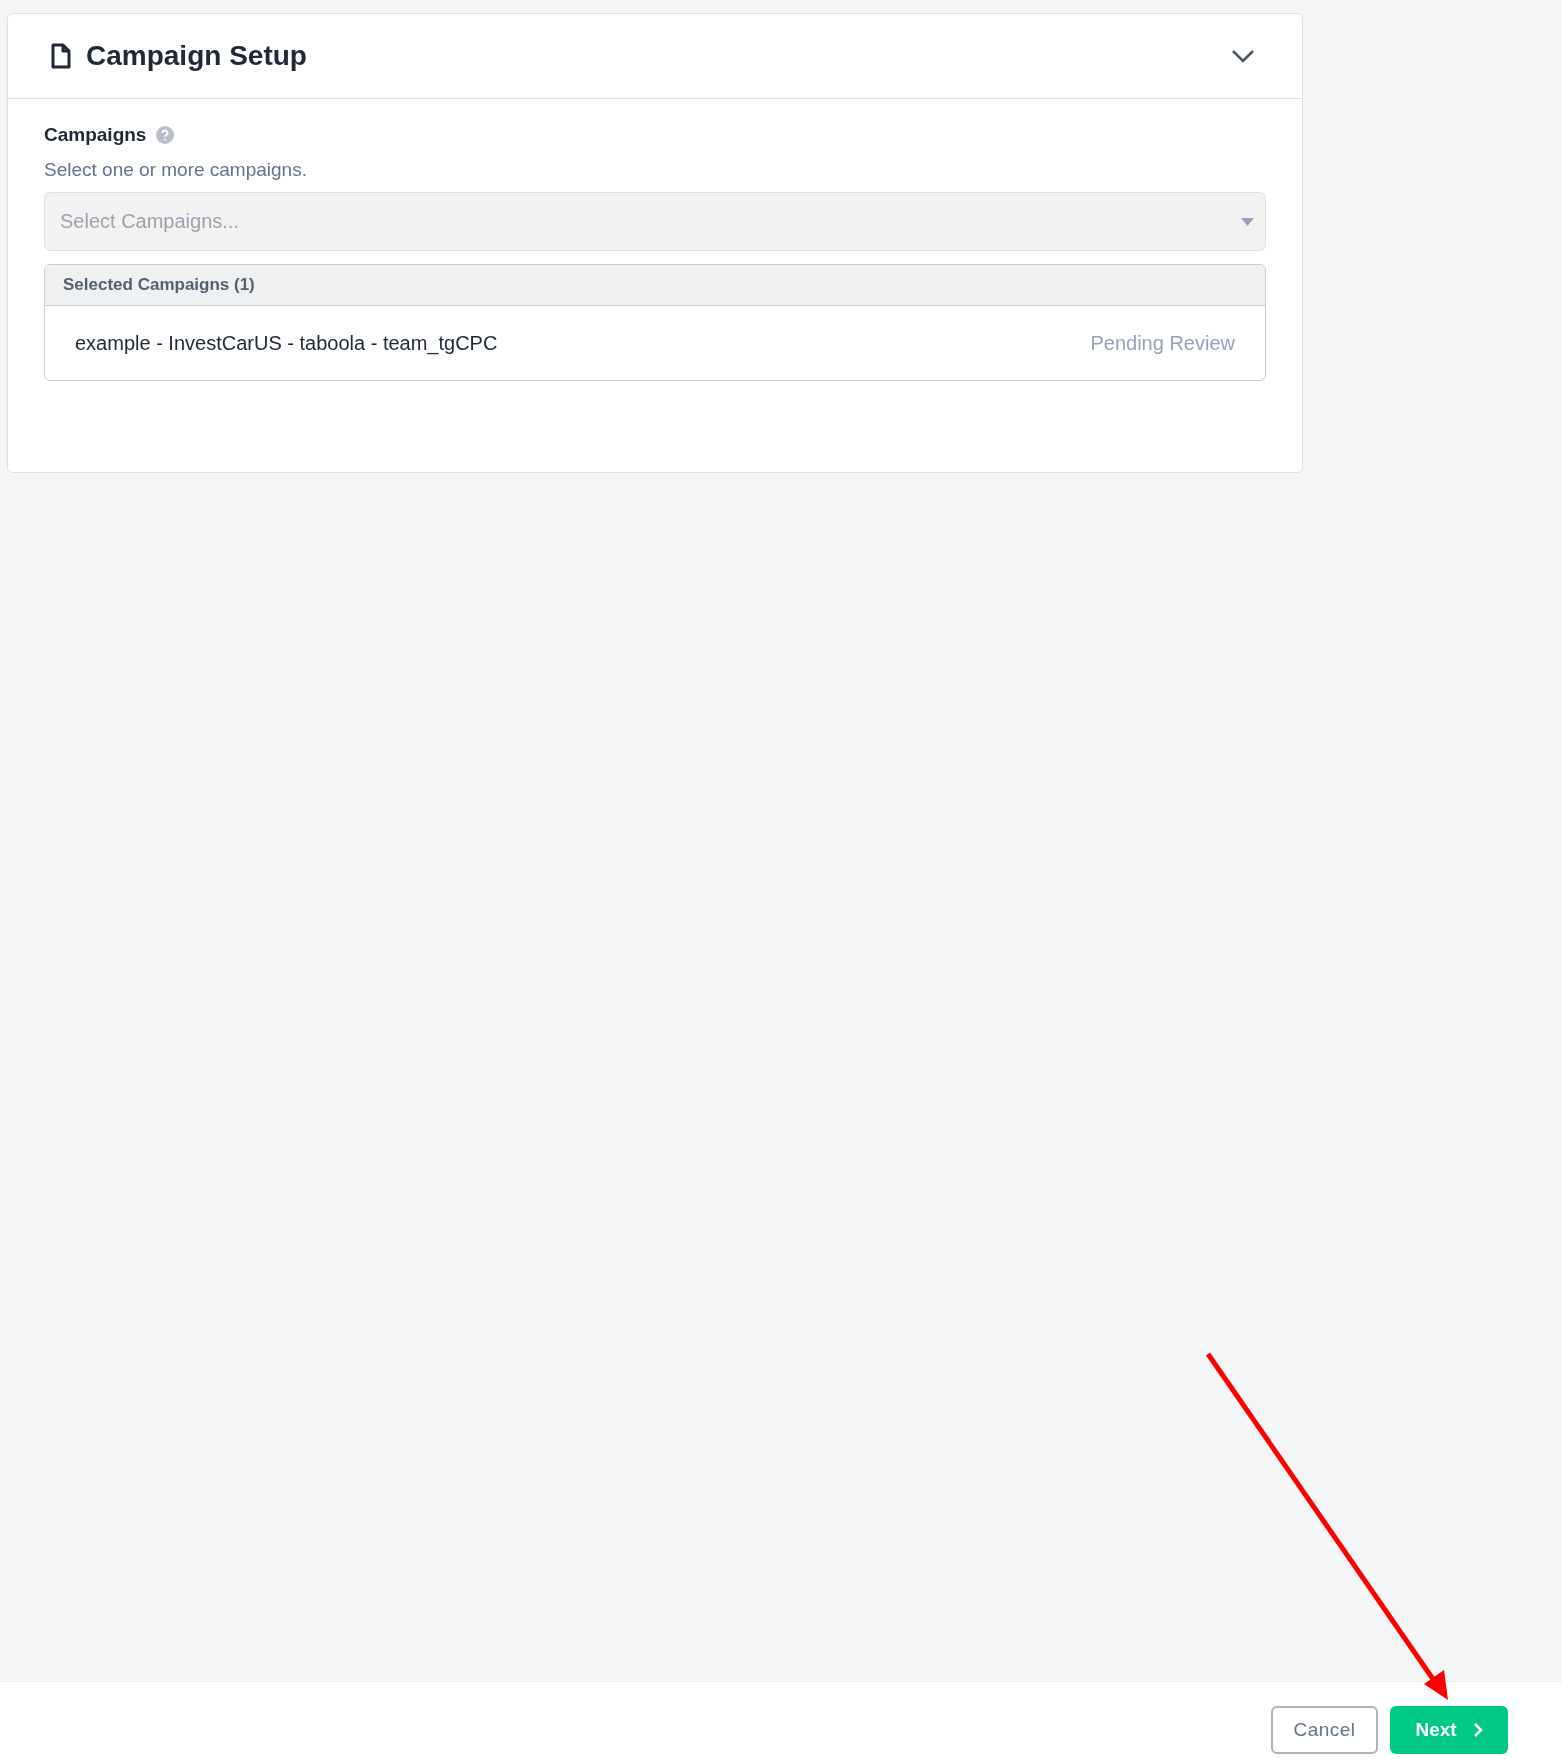  I want to click on field-help-text: Select one or more campaigns., so click(176, 169).